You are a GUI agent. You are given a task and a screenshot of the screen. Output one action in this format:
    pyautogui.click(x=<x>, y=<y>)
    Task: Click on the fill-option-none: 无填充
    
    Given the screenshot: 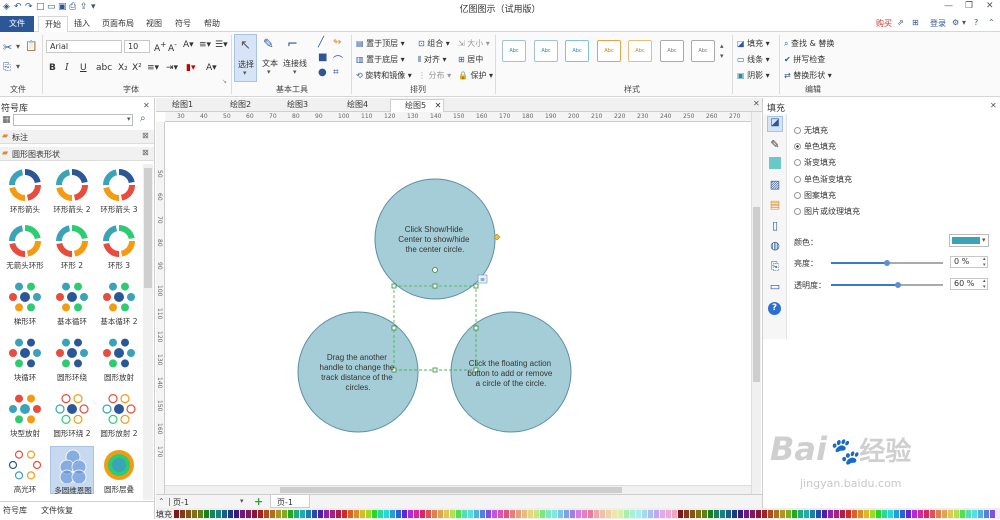 What is the action you would take?
    pyautogui.click(x=811, y=130)
    